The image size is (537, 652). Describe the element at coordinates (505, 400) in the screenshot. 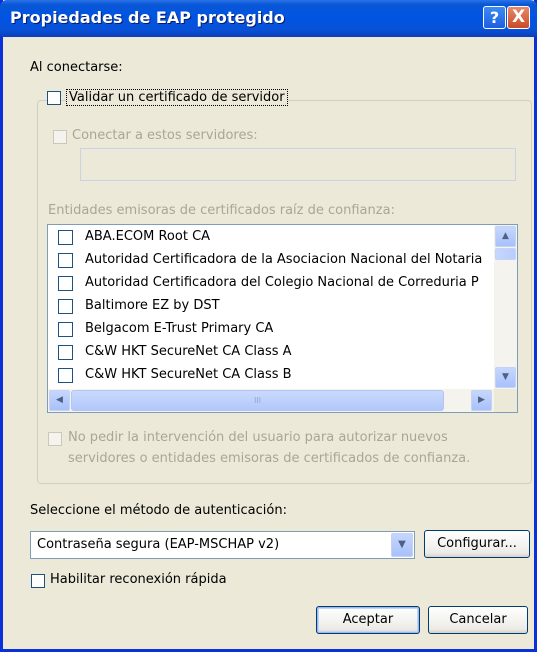

I see `scrollbar-corner` at that location.